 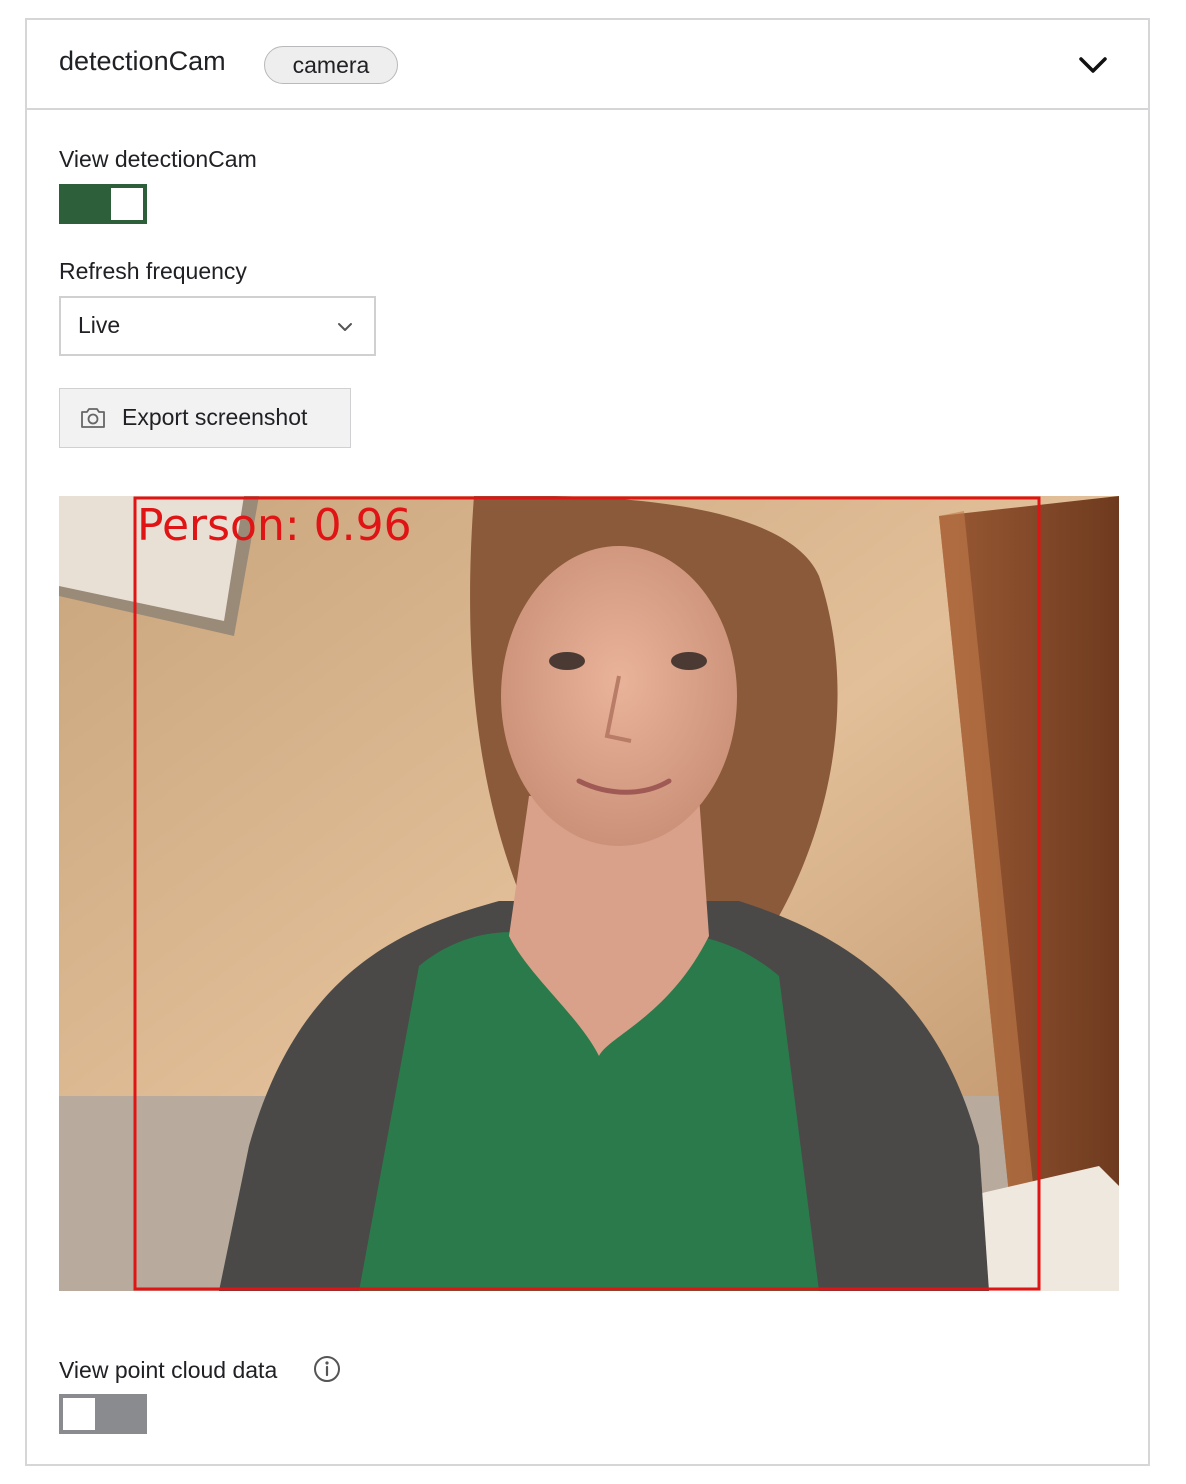 What do you see at coordinates (158, 159) in the screenshot?
I see `view-camera-label: View detectionCam` at bounding box center [158, 159].